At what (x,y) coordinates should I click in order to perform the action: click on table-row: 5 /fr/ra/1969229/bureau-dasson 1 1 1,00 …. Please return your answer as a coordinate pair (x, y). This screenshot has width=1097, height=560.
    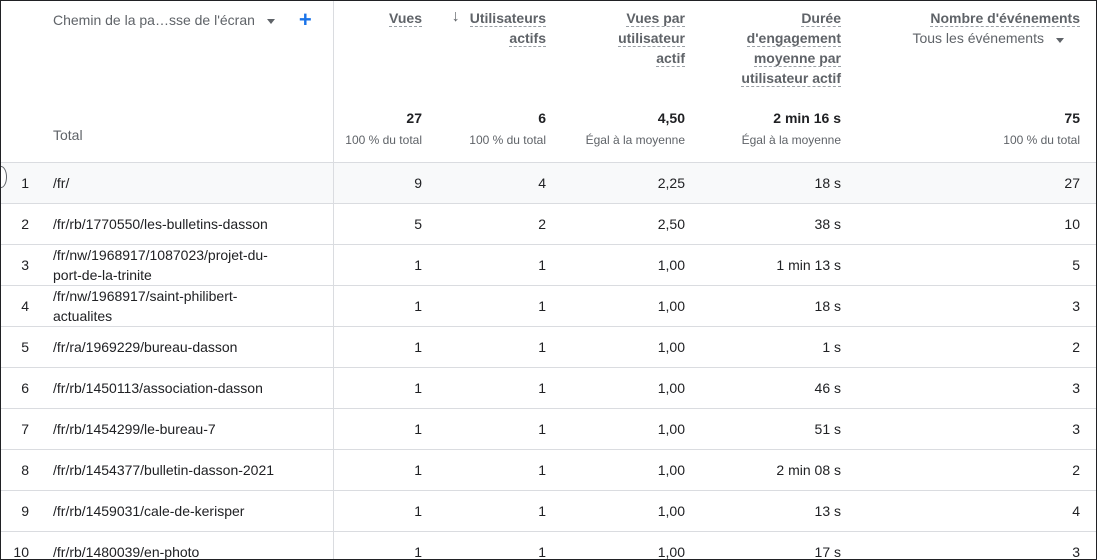
    Looking at the image, I should click on (548, 347).